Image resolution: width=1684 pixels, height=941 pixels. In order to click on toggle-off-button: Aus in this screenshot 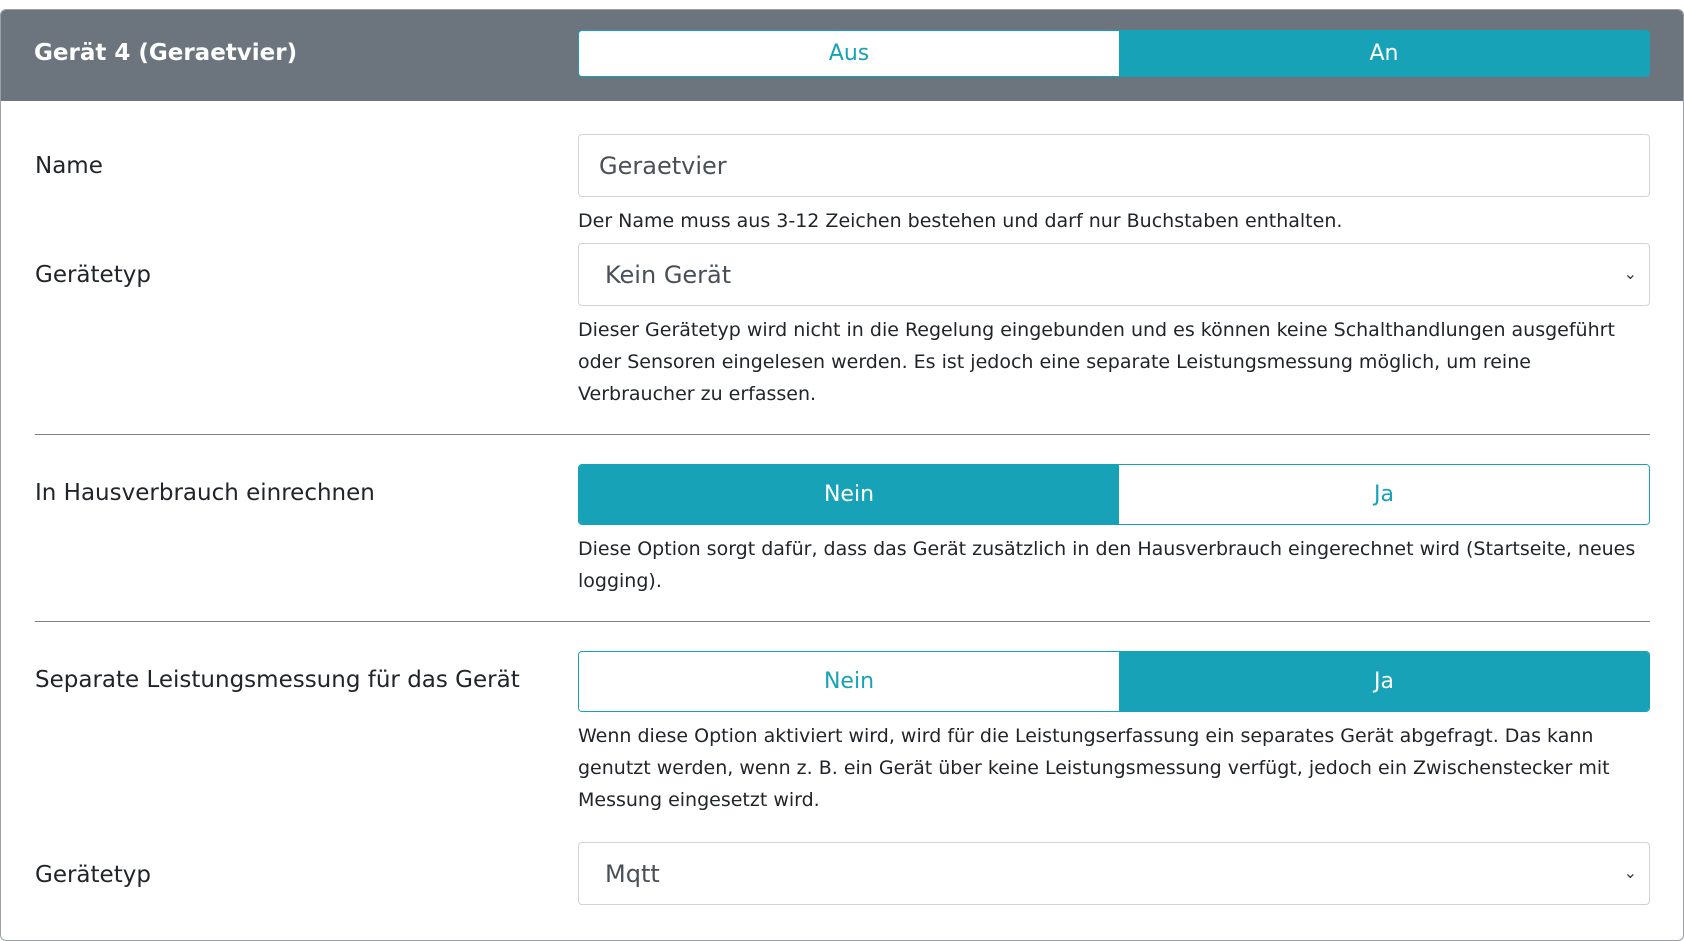, I will do `click(849, 53)`.